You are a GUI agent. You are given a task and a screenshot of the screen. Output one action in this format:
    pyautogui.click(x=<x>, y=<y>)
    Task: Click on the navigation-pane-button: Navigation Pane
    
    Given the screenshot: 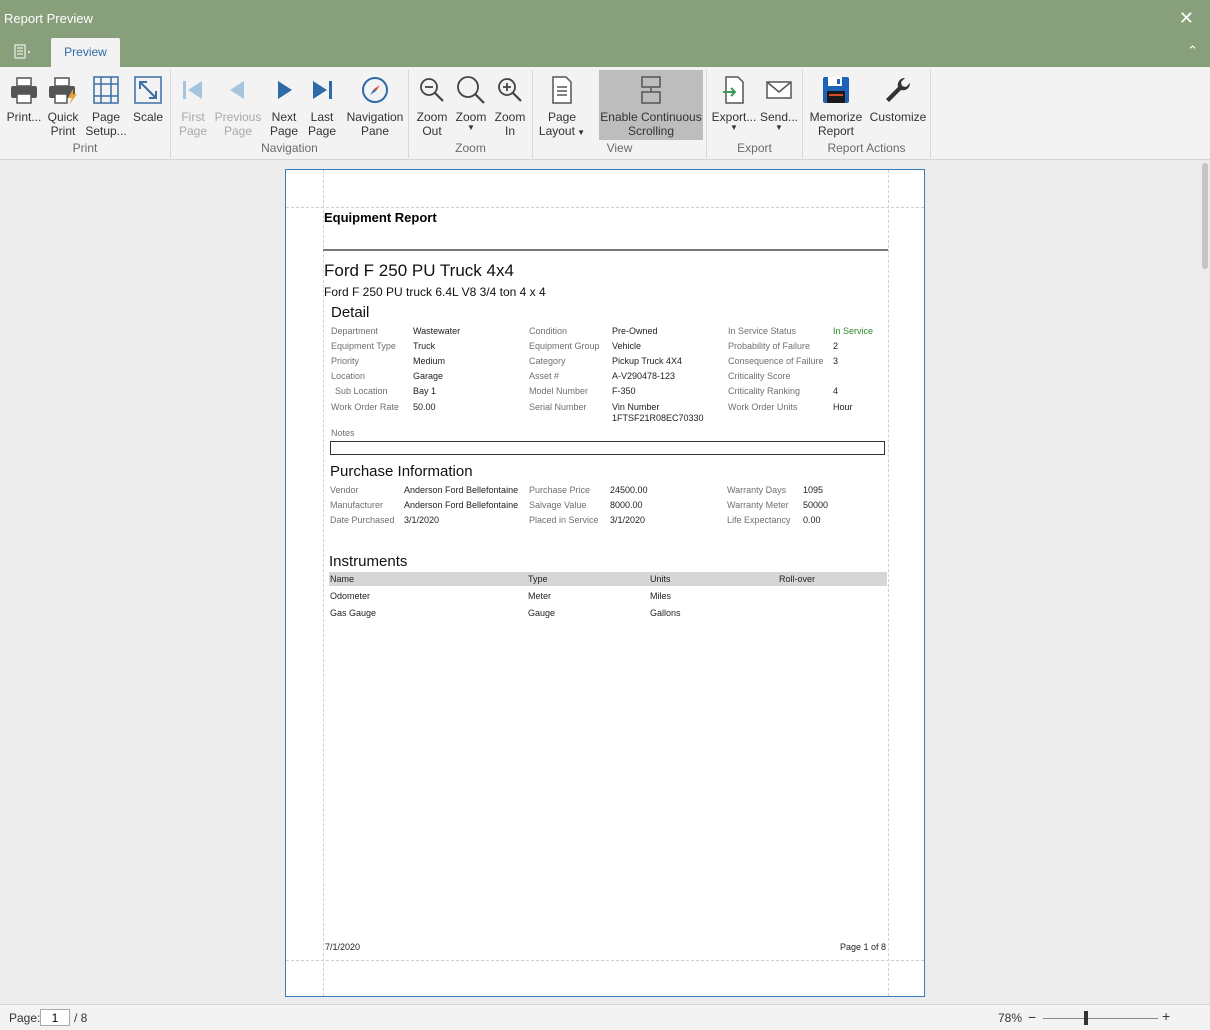 What is the action you would take?
    pyautogui.click(x=375, y=105)
    